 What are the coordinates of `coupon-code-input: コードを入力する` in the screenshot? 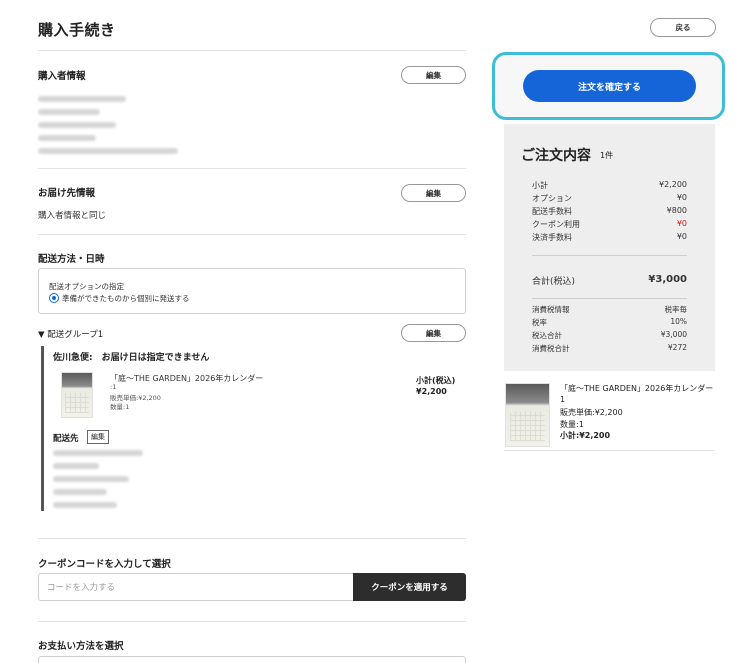 It's located at (195, 587).